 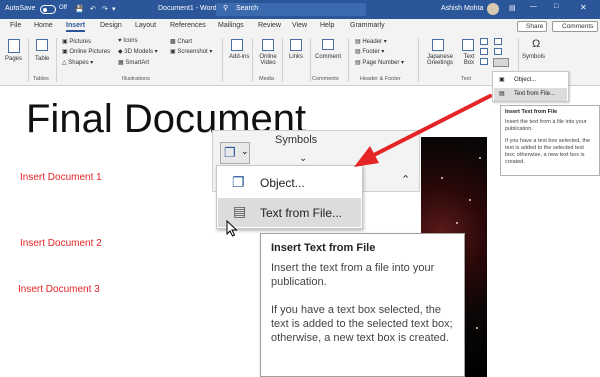 I want to click on search-input: ⚲ Search, so click(x=291, y=9).